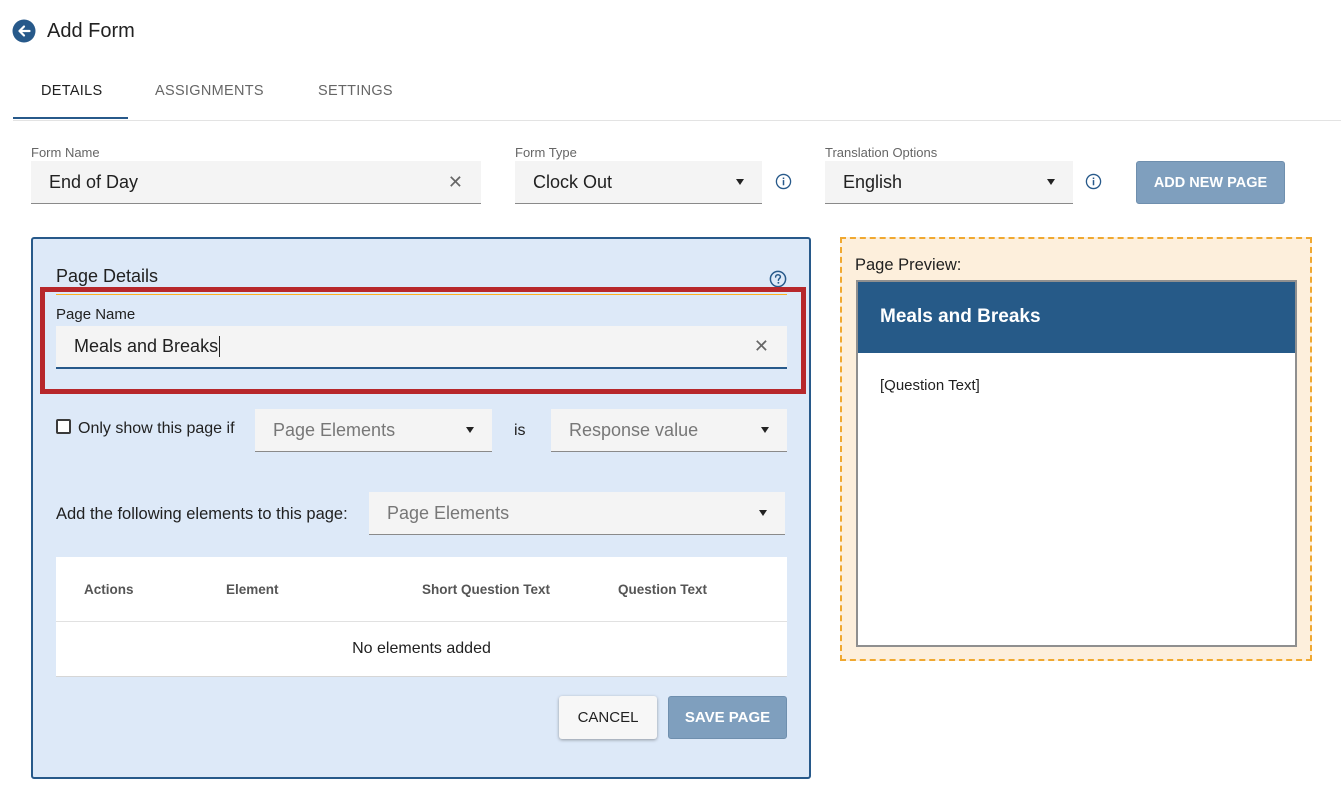  I want to click on table-header-divider, so click(421, 621).